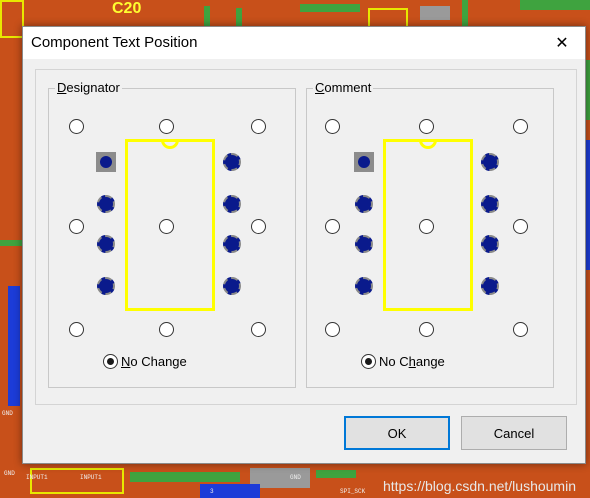  Describe the element at coordinates (114, 42) in the screenshot. I see `dialog-title: Component Text Position` at that location.